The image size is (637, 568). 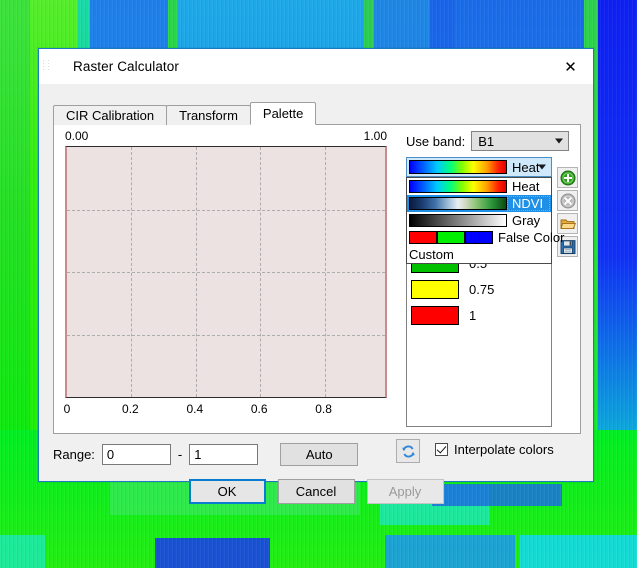 What do you see at coordinates (136, 454) in the screenshot?
I see `range-min-input` at bounding box center [136, 454].